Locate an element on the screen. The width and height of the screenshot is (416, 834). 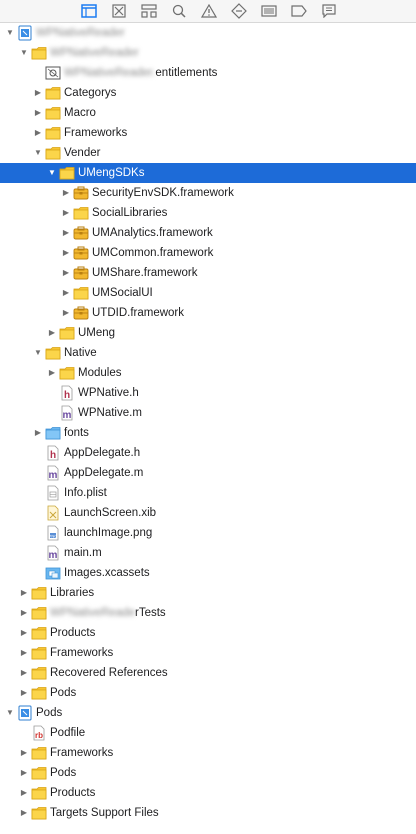
debug-navigator-icon is located at coordinates (269, 11).